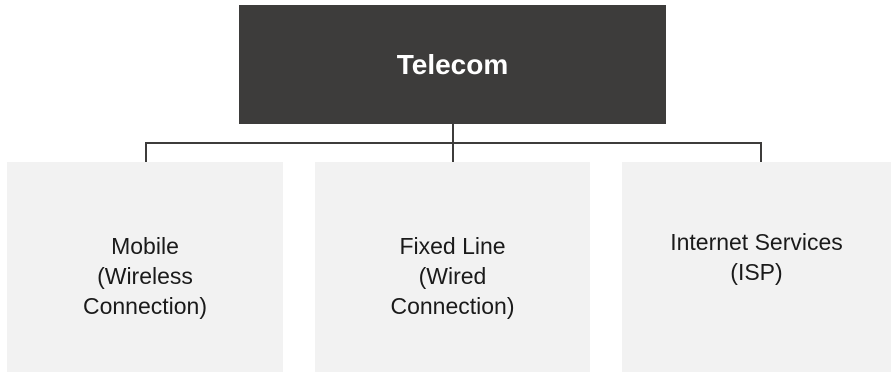 The width and height of the screenshot is (891, 372). I want to click on child-node-label: Internet Services (ISP), so click(756, 256).